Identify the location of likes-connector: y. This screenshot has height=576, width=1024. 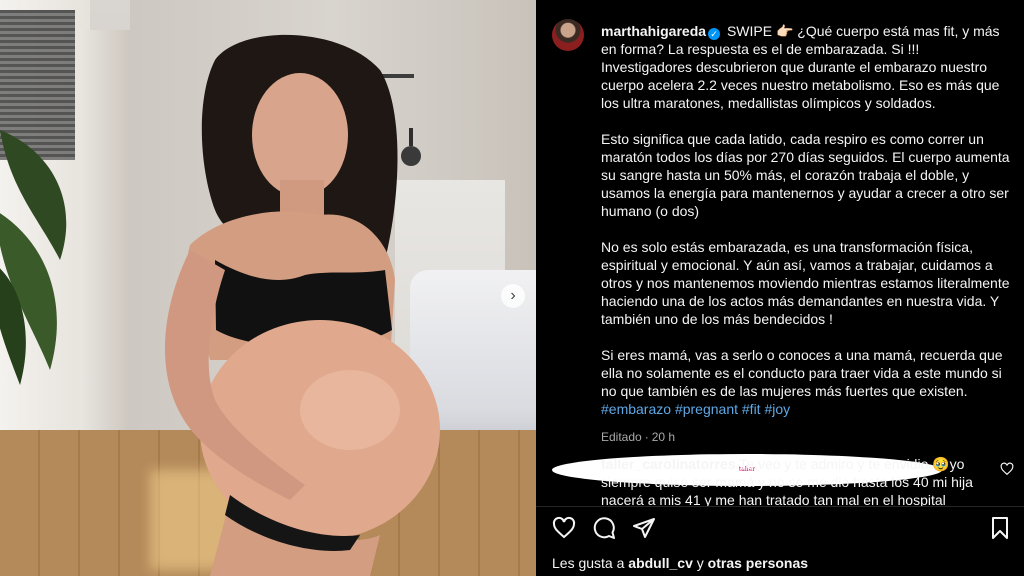
(700, 563).